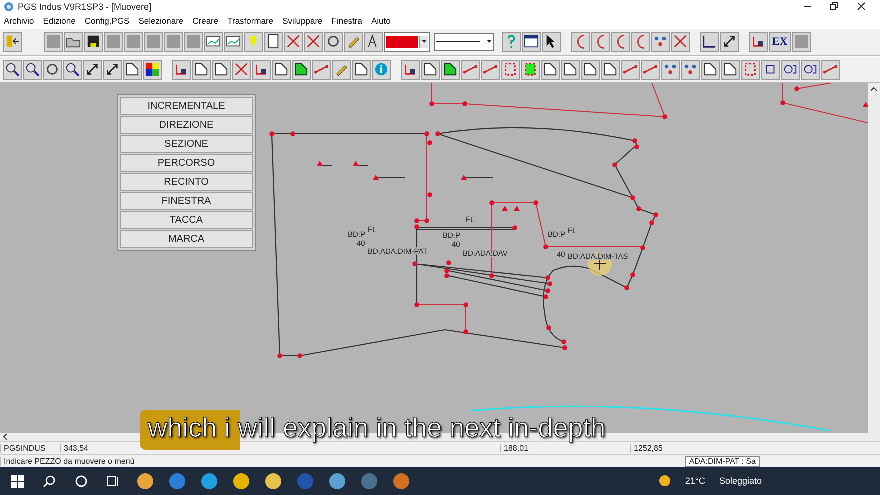 This screenshot has height=495, width=880. Describe the element at coordinates (186, 144) in the screenshot. I see `panel-button: SEZIONE` at that location.